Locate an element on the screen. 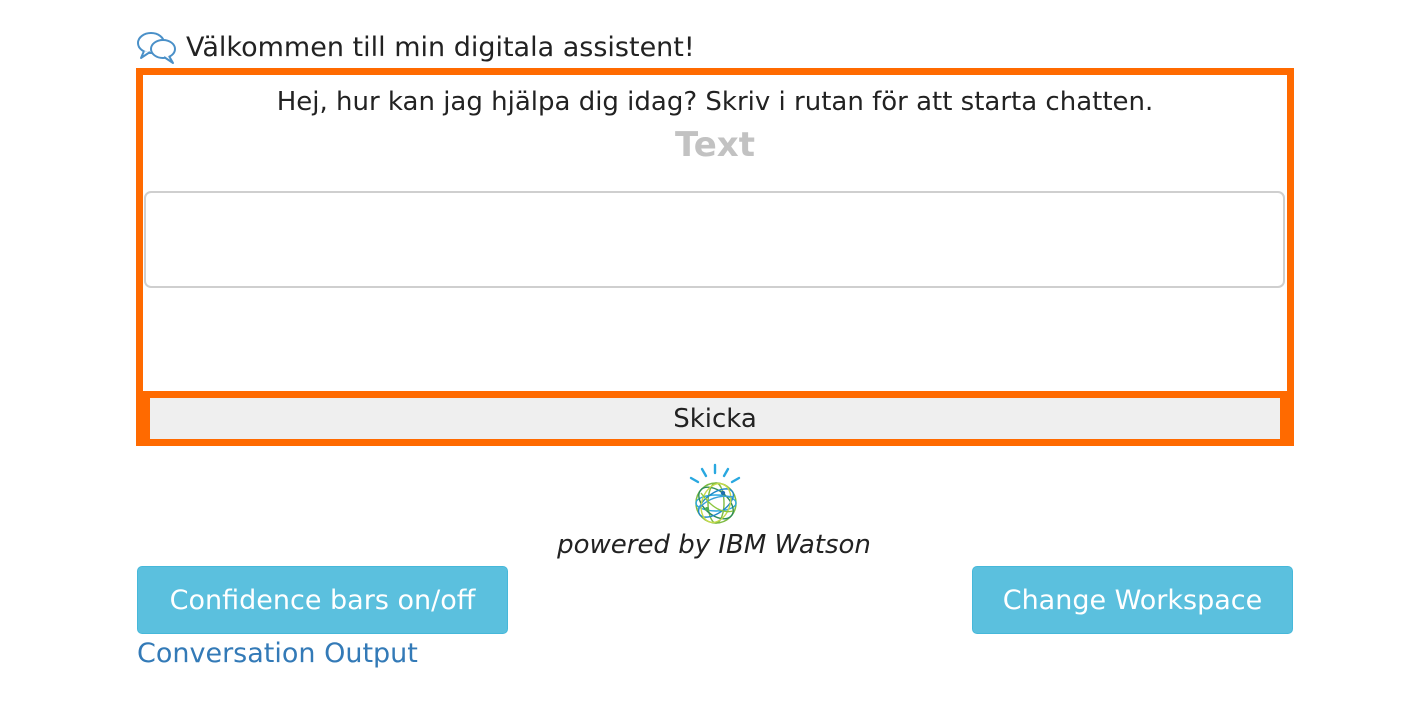  ibm-watson-logo-icon is located at coordinates (715, 495).